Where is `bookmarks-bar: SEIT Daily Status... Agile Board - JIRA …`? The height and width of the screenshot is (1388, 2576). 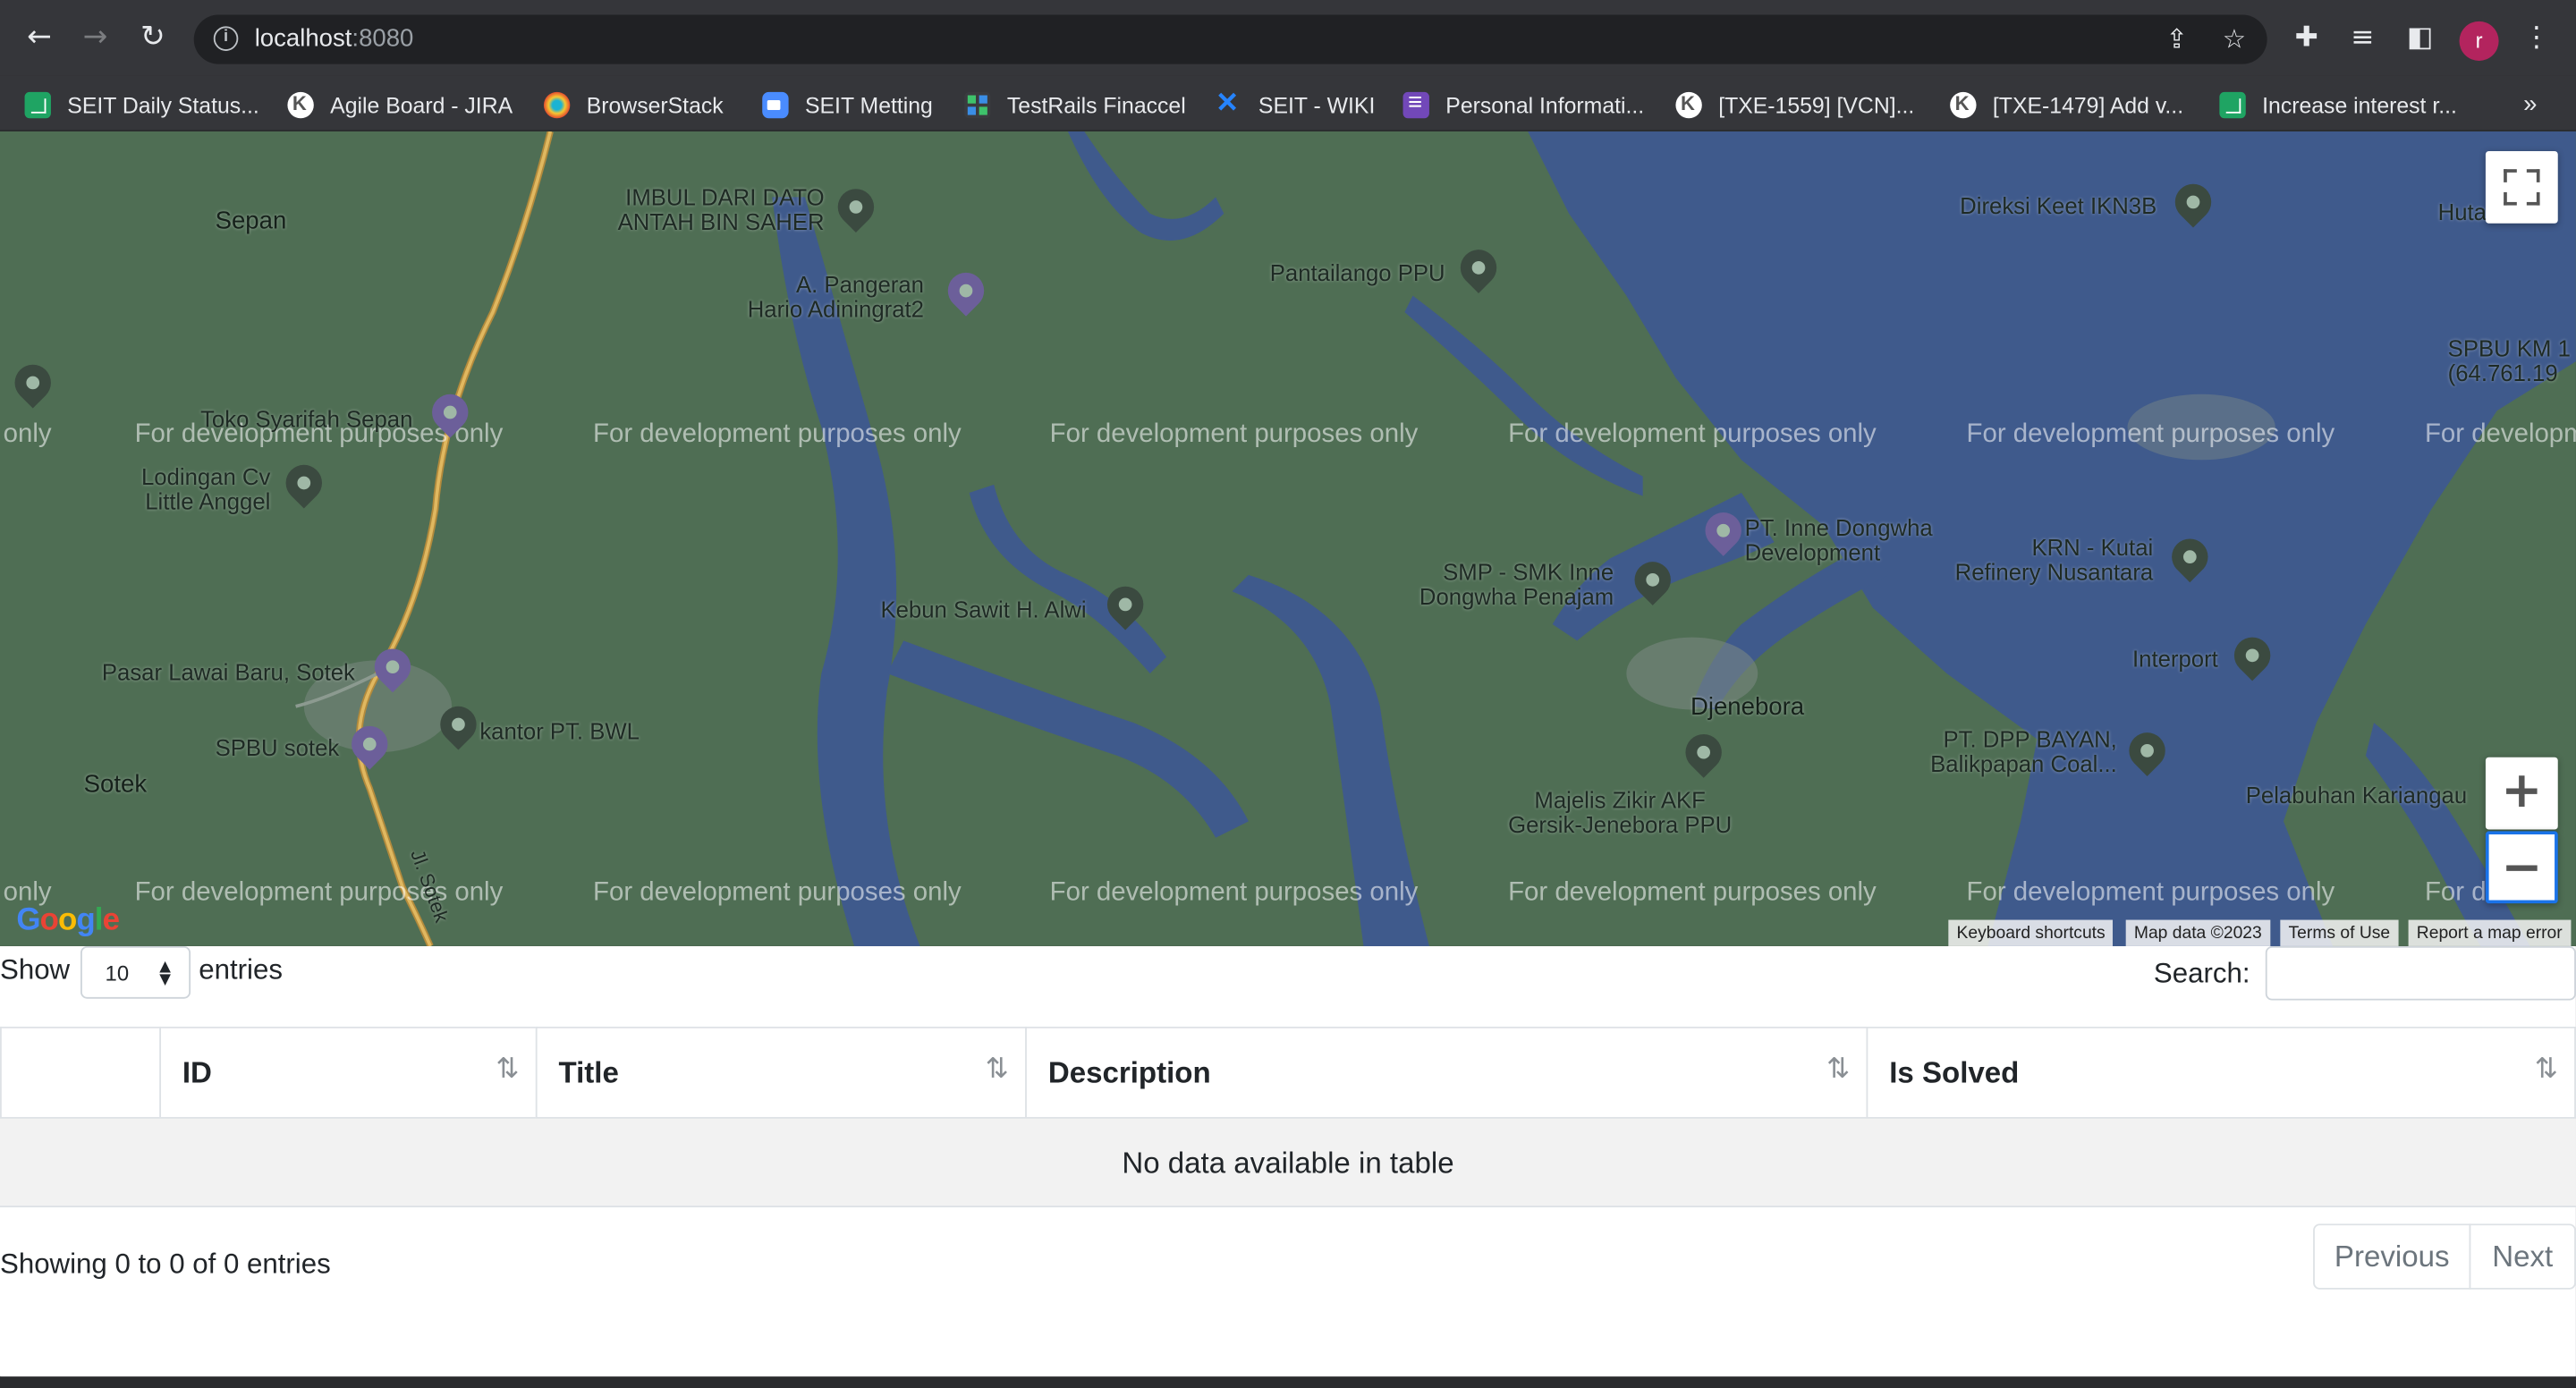 bookmarks-bar: SEIT Daily Status... Agile Board - JIRA … is located at coordinates (1288, 103).